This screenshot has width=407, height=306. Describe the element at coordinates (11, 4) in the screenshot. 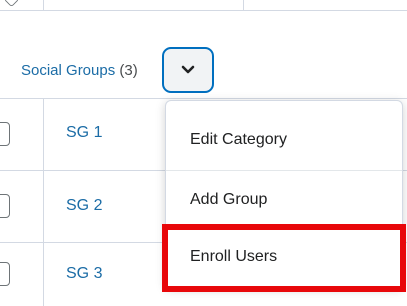

I see `chevron-icon` at that location.